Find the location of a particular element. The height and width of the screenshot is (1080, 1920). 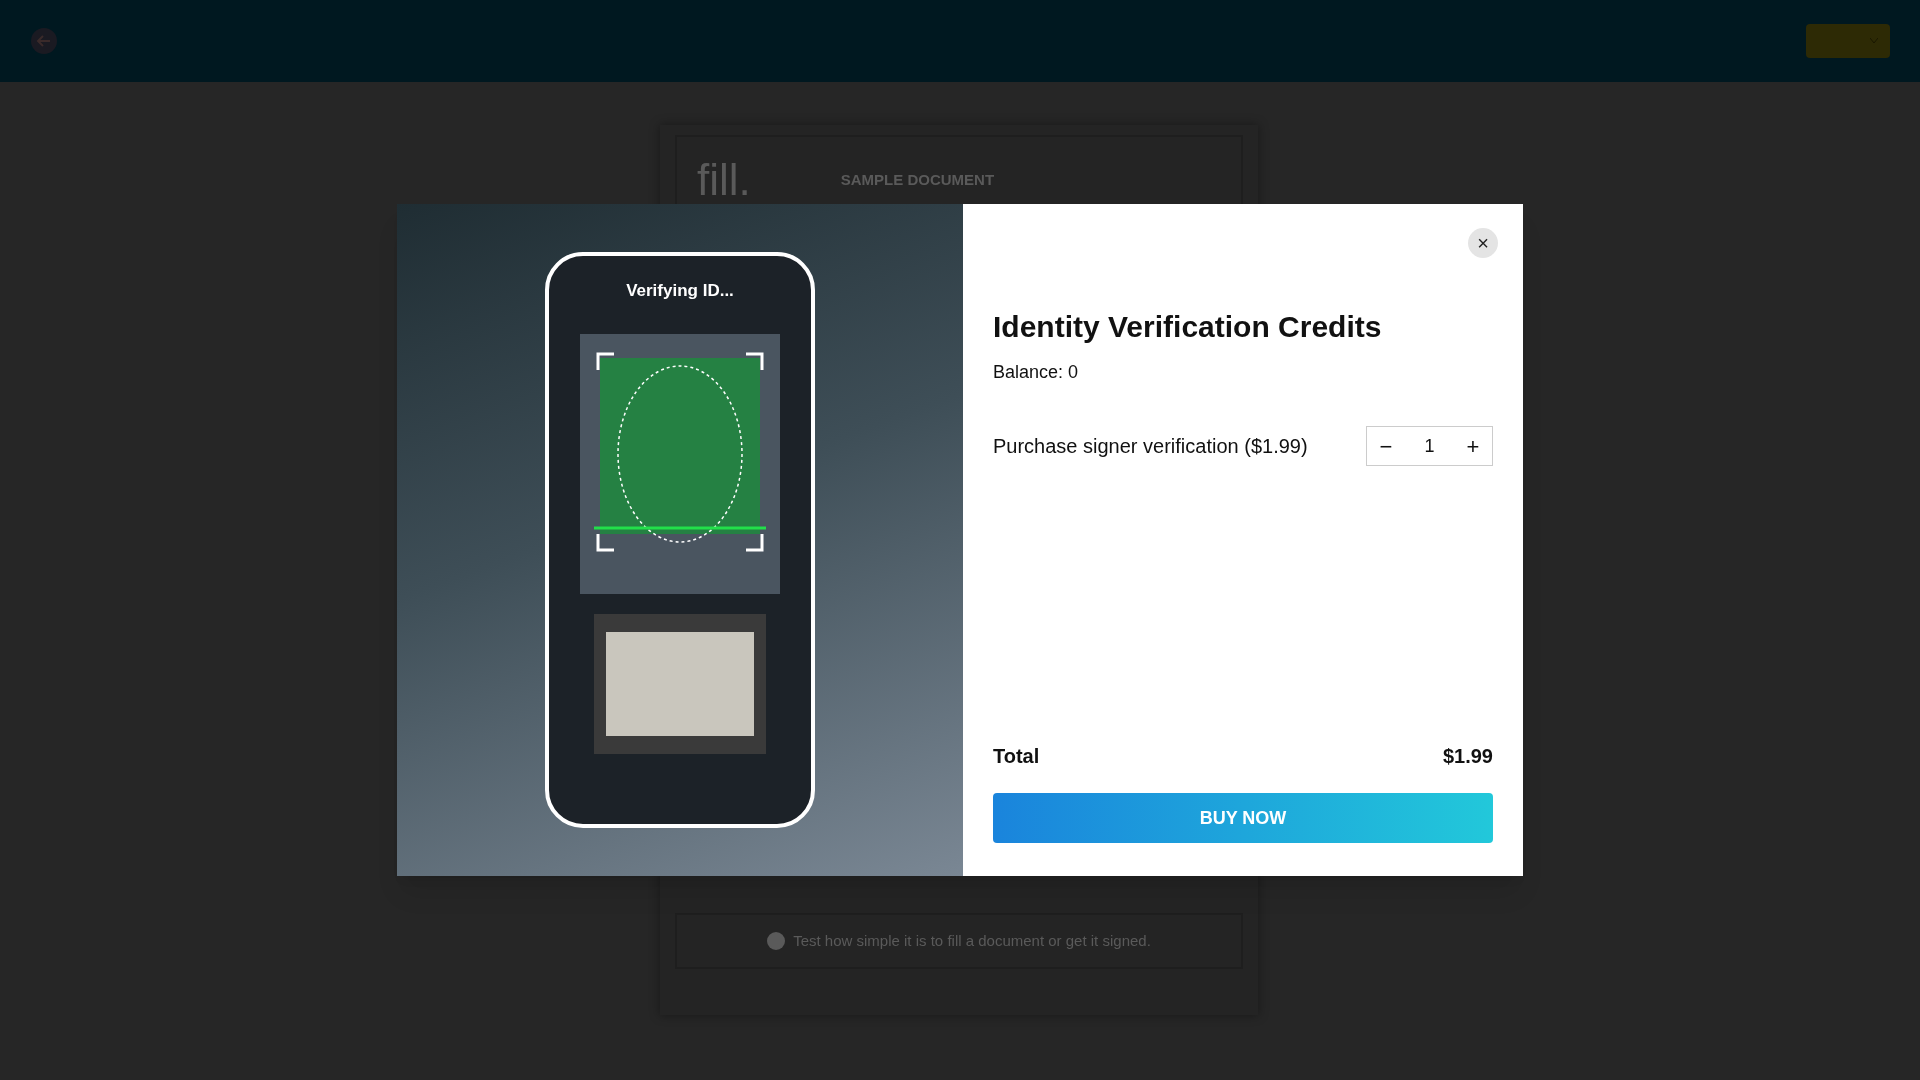

total-value: $1.99 is located at coordinates (1467, 756).